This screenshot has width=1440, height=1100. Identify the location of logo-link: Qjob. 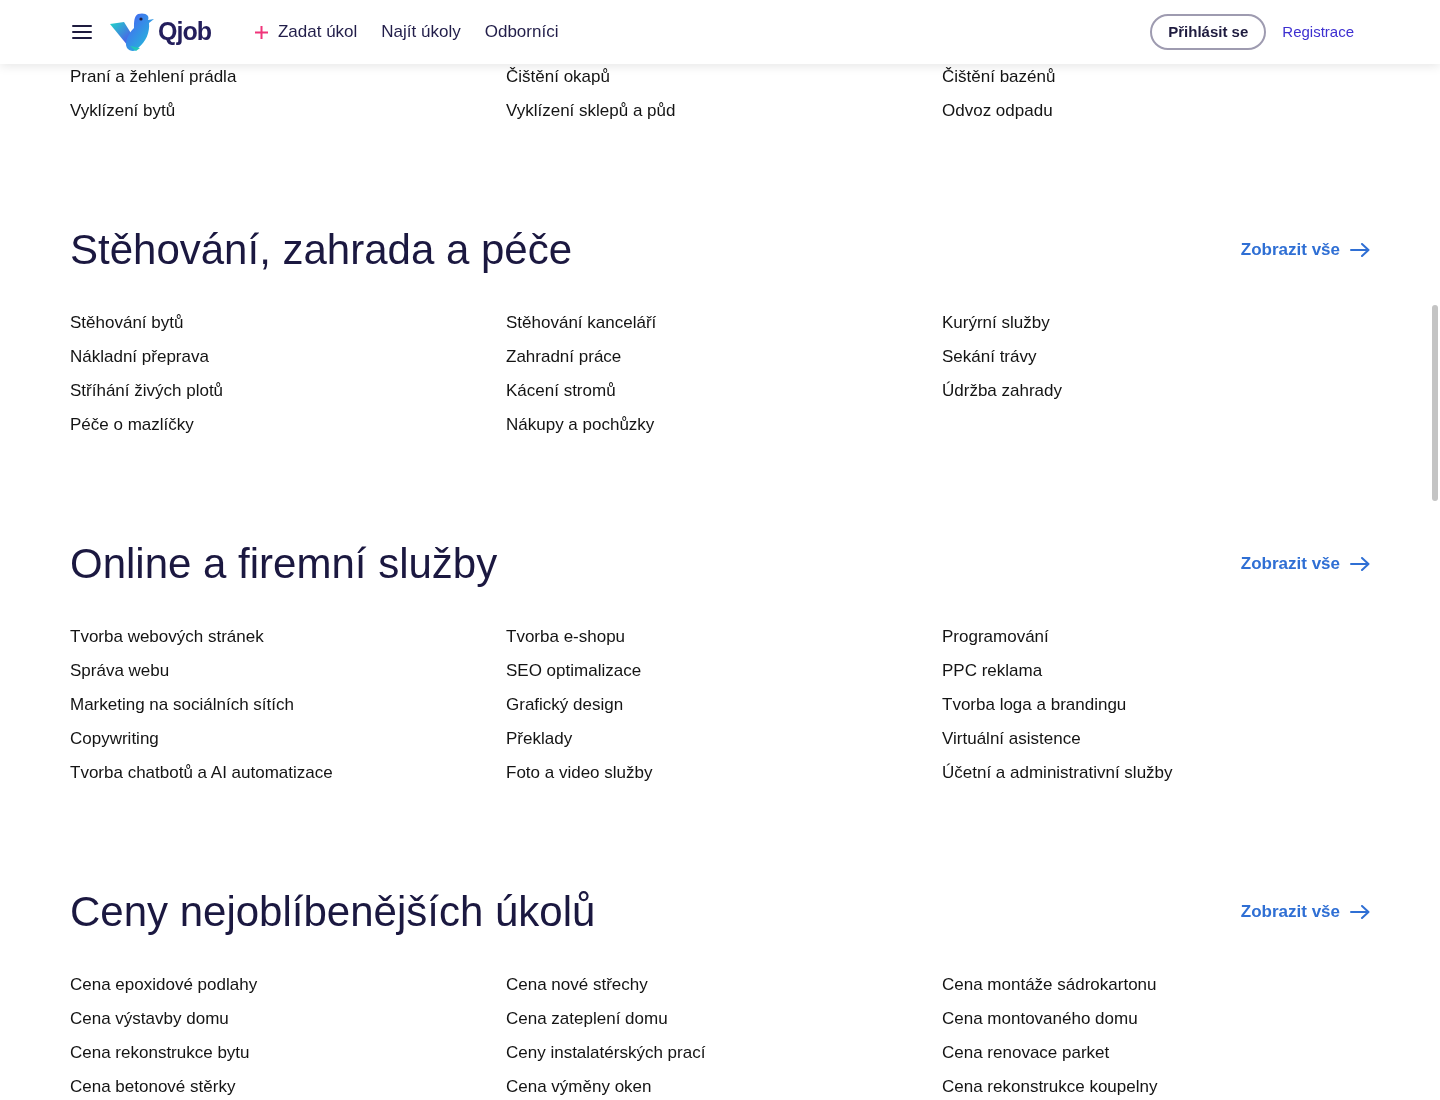
(160, 32).